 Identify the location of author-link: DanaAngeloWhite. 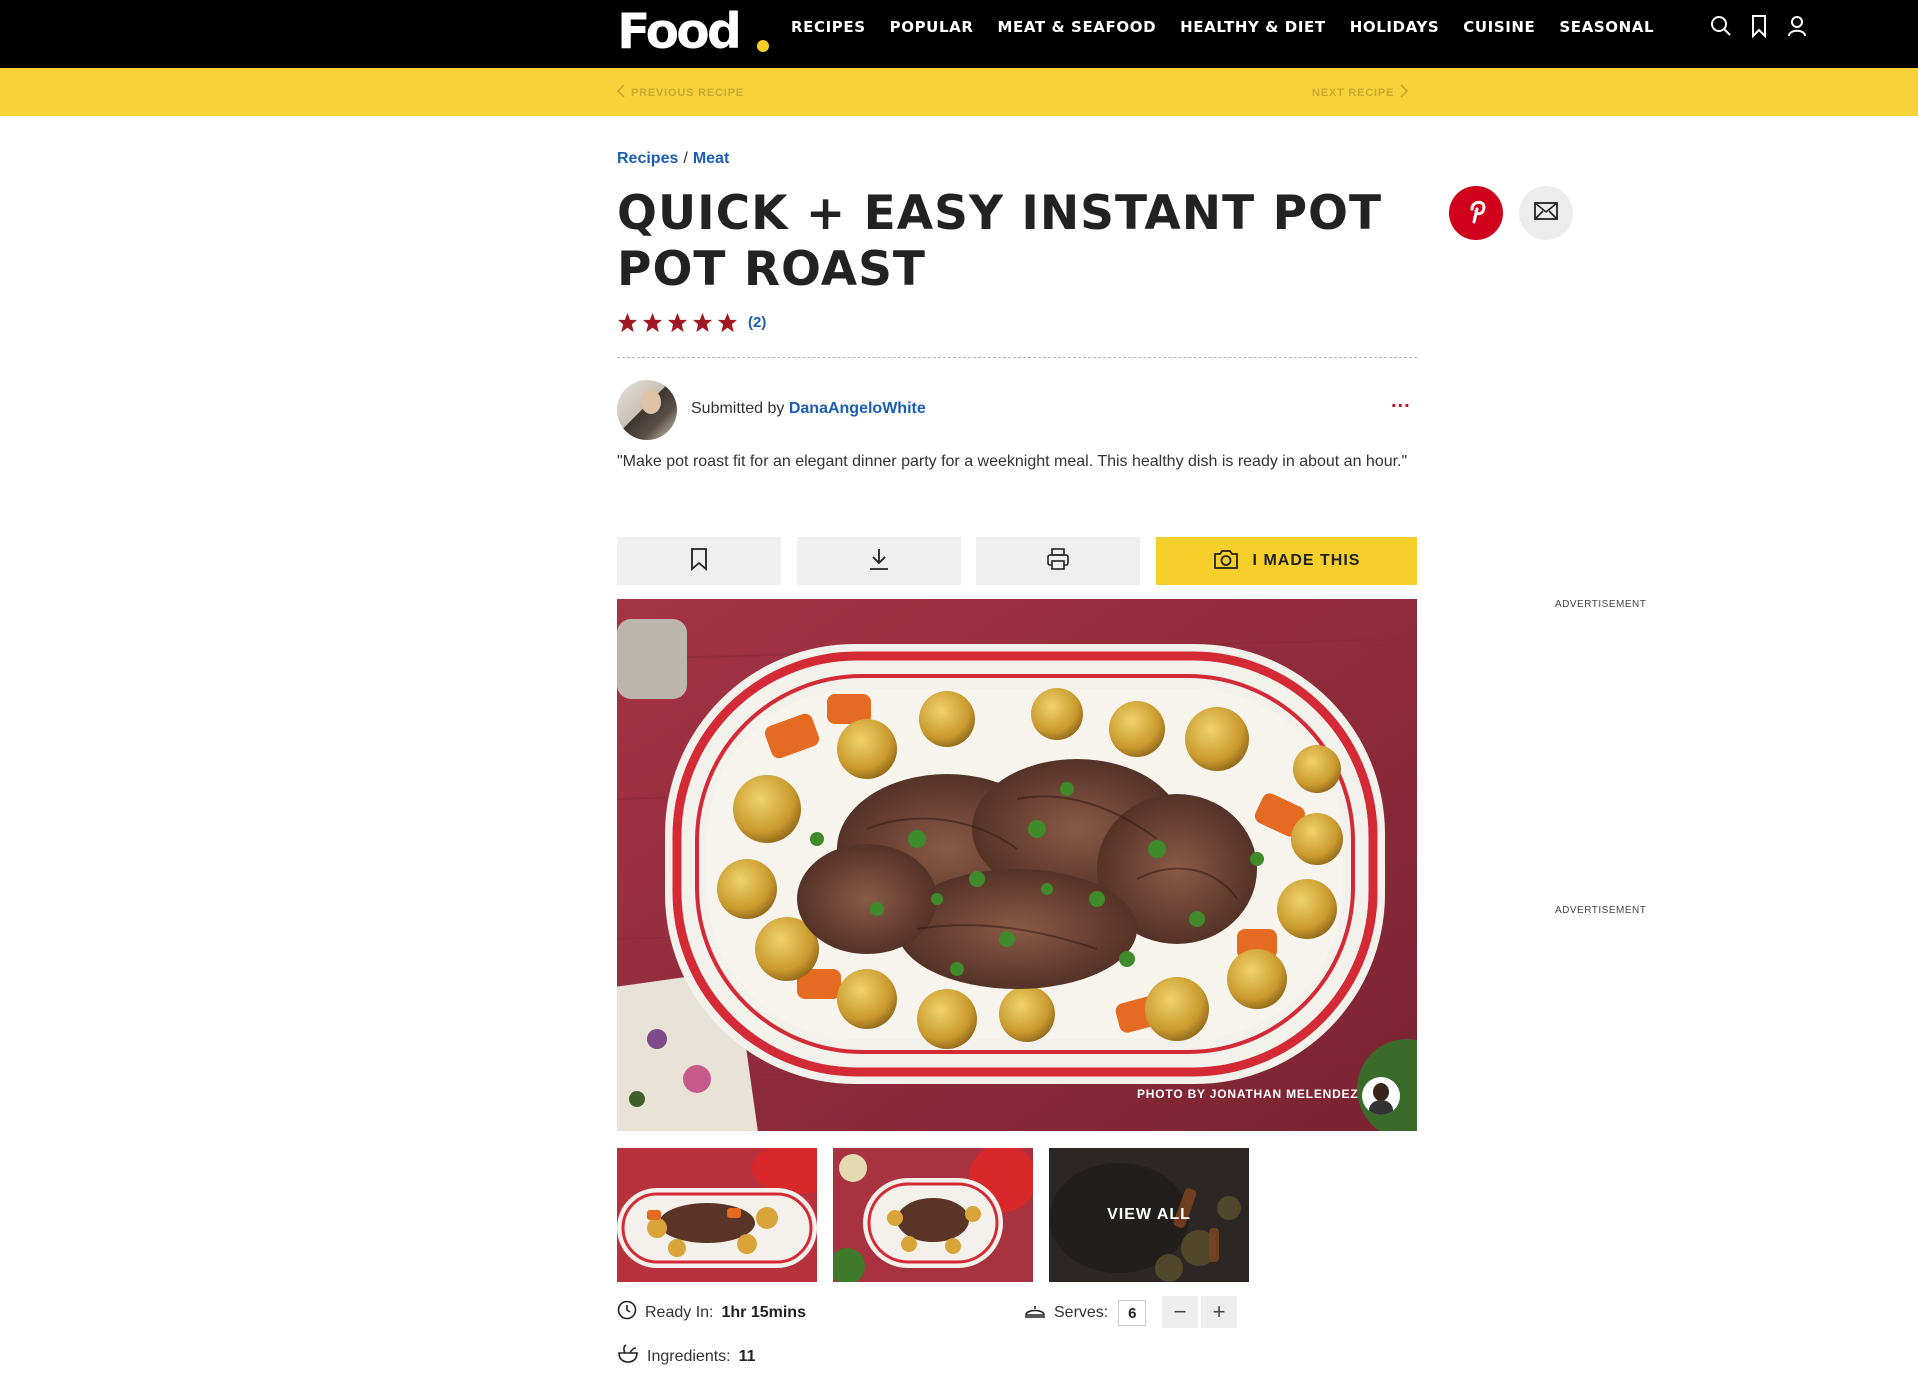
(857, 408).